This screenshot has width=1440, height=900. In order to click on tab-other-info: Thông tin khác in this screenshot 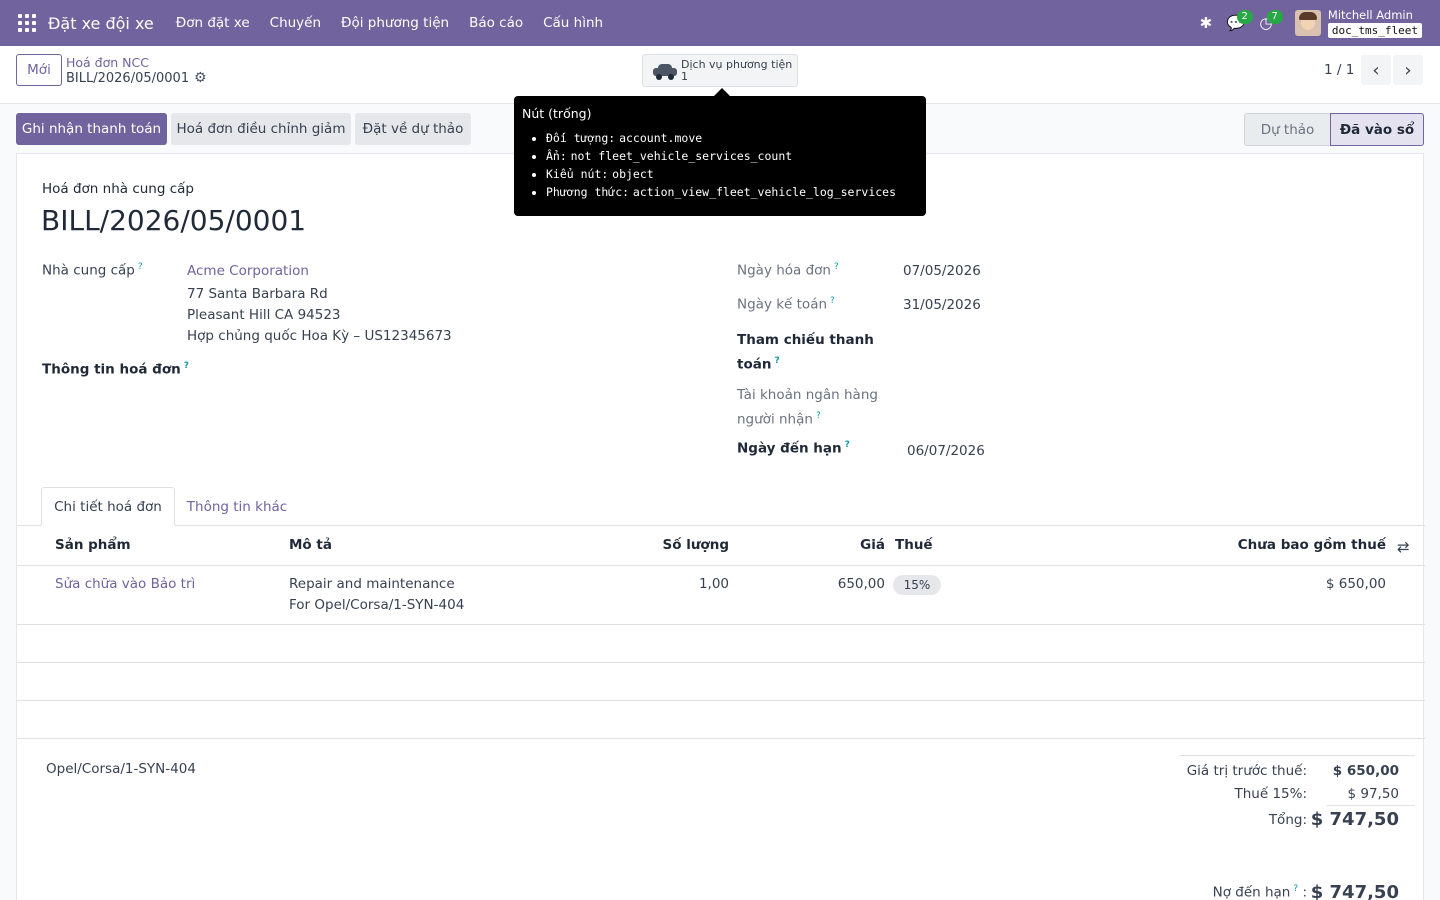, I will do `click(237, 506)`.